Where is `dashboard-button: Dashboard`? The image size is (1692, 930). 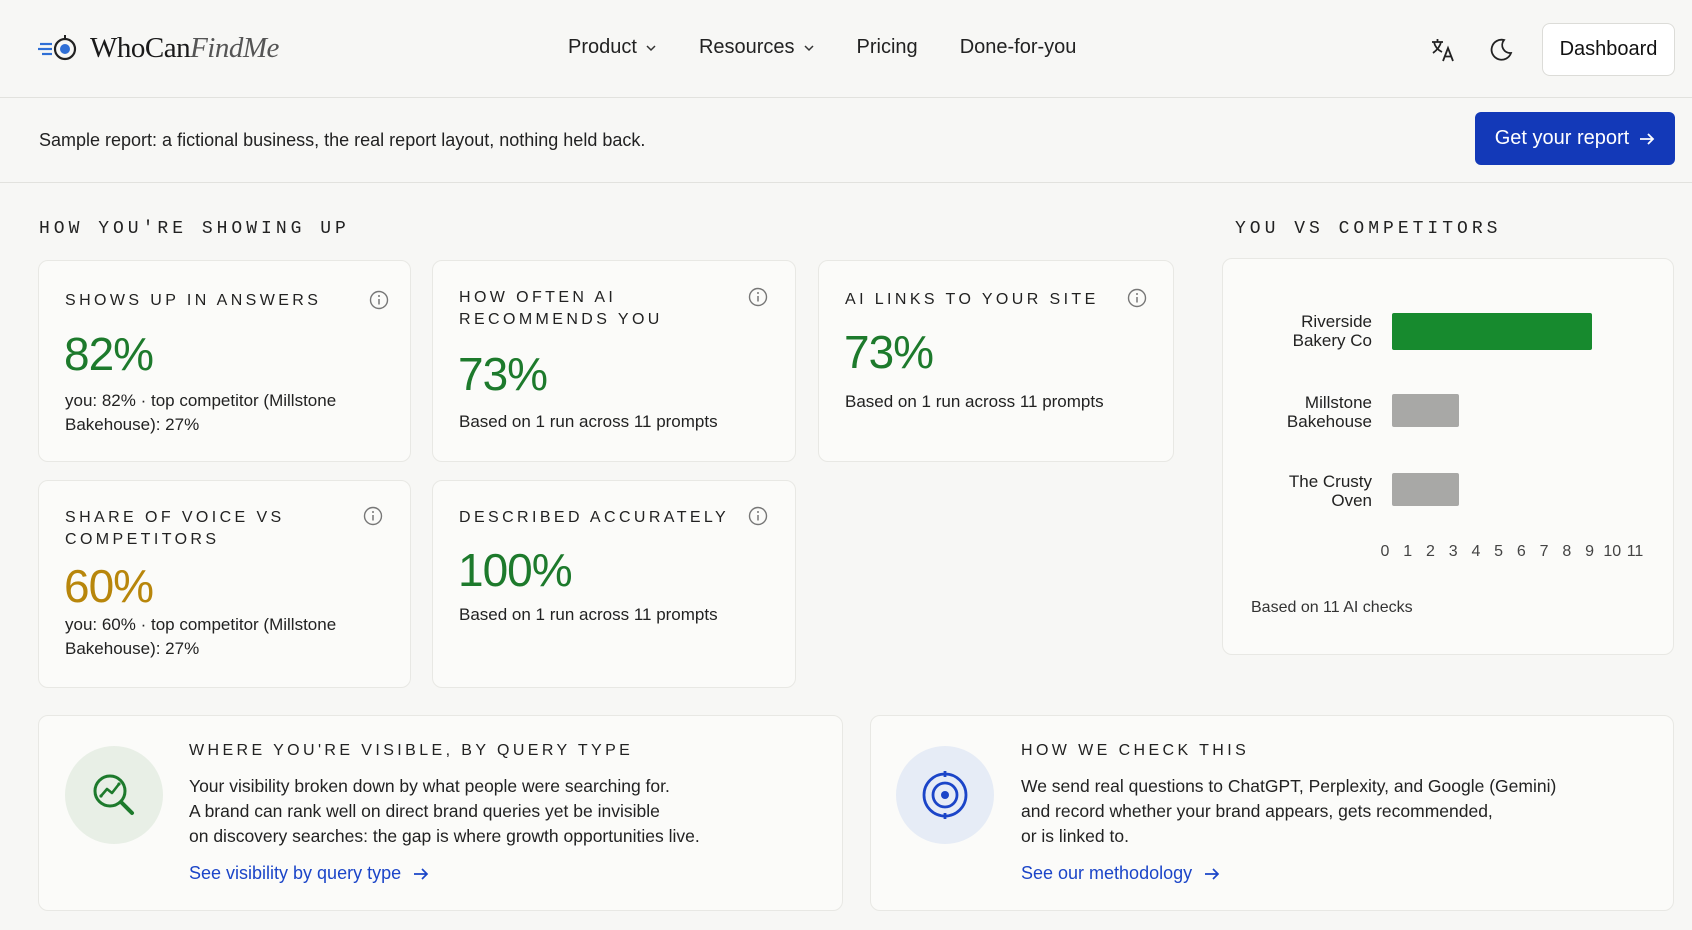 dashboard-button: Dashboard is located at coordinates (1608, 49).